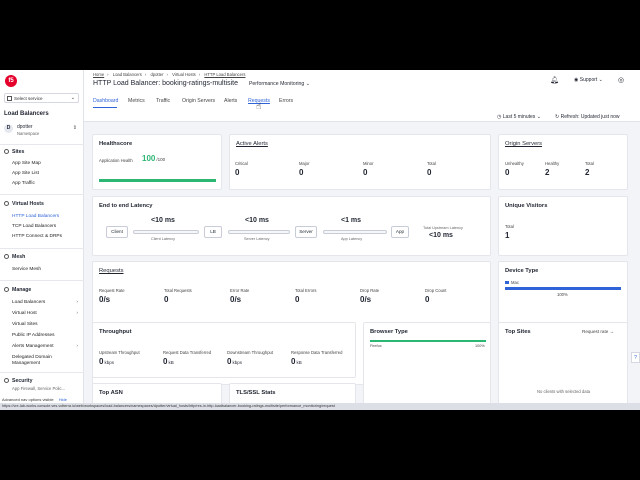 This screenshot has height=480, width=640. Describe the element at coordinates (163, 220) in the screenshot. I see `client-latency-value: <10 ms` at that location.